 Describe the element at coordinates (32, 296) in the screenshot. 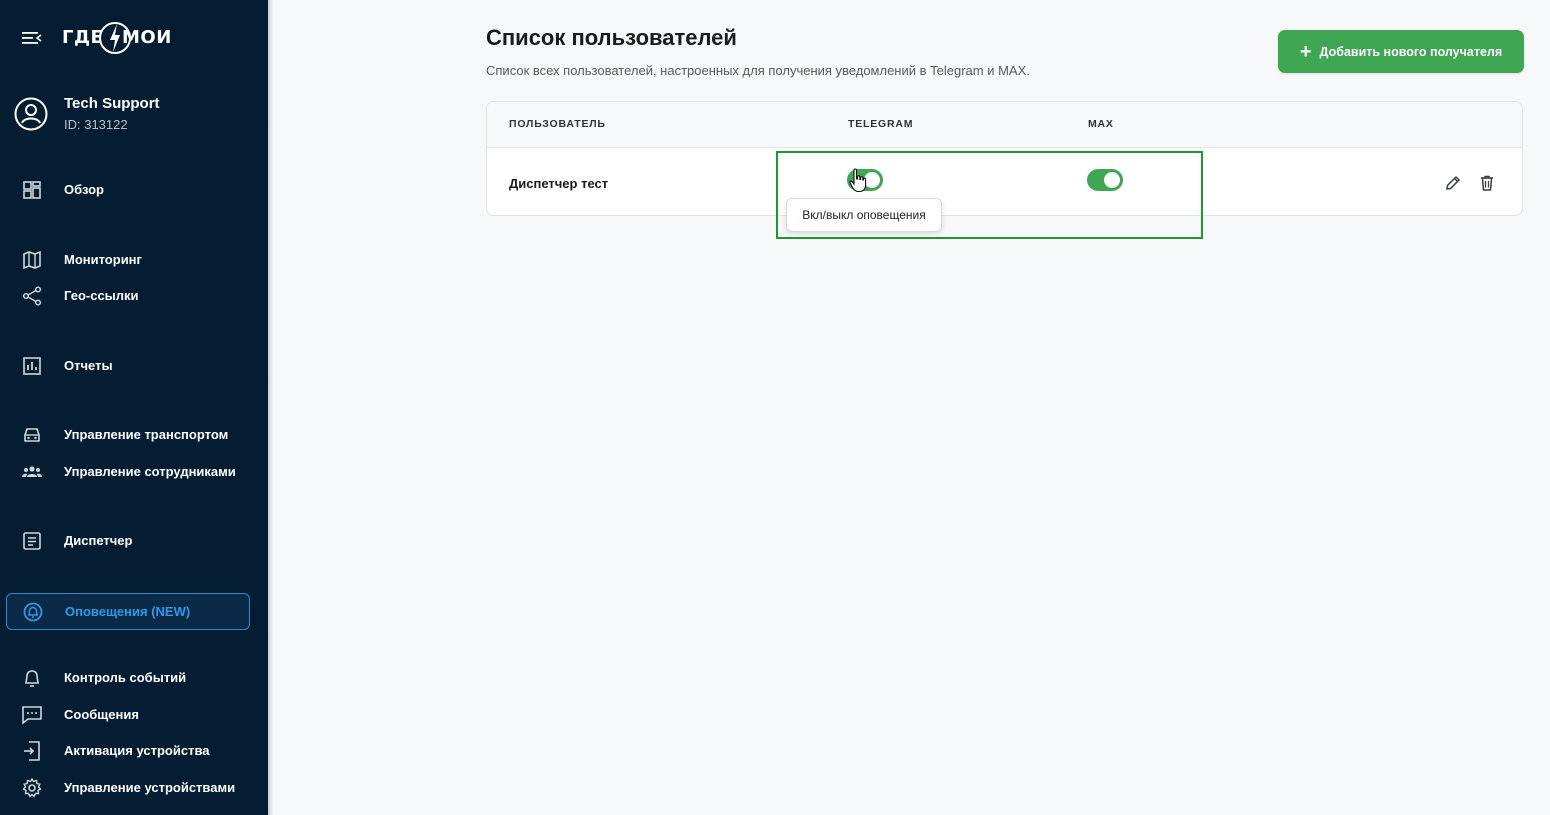

I see `share-icon` at that location.